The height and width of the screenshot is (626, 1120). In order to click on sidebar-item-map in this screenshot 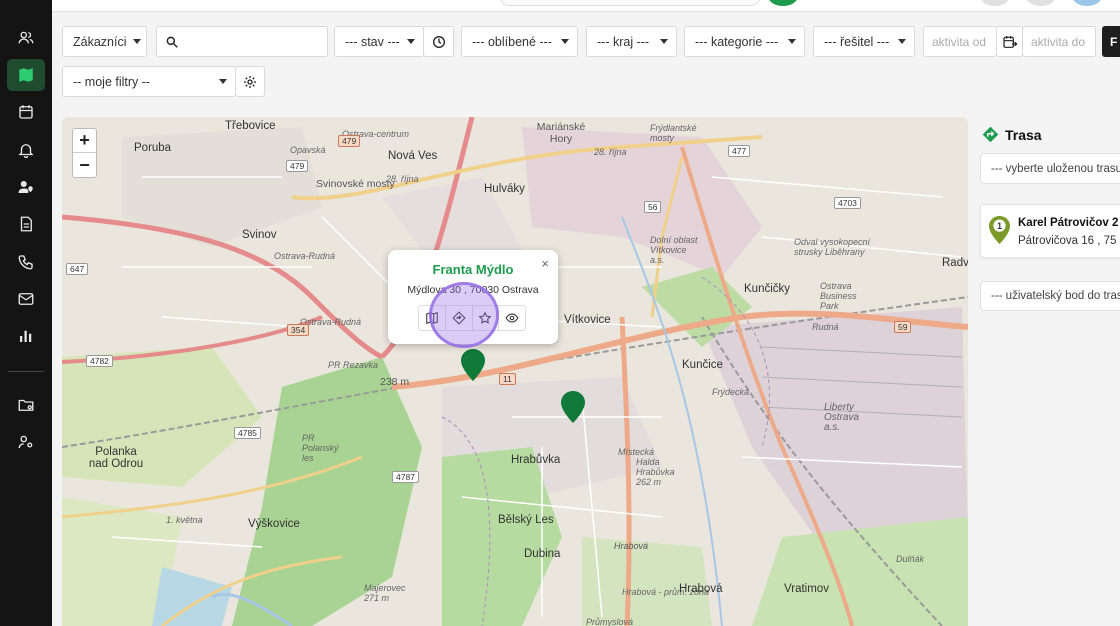, I will do `click(26, 75)`.